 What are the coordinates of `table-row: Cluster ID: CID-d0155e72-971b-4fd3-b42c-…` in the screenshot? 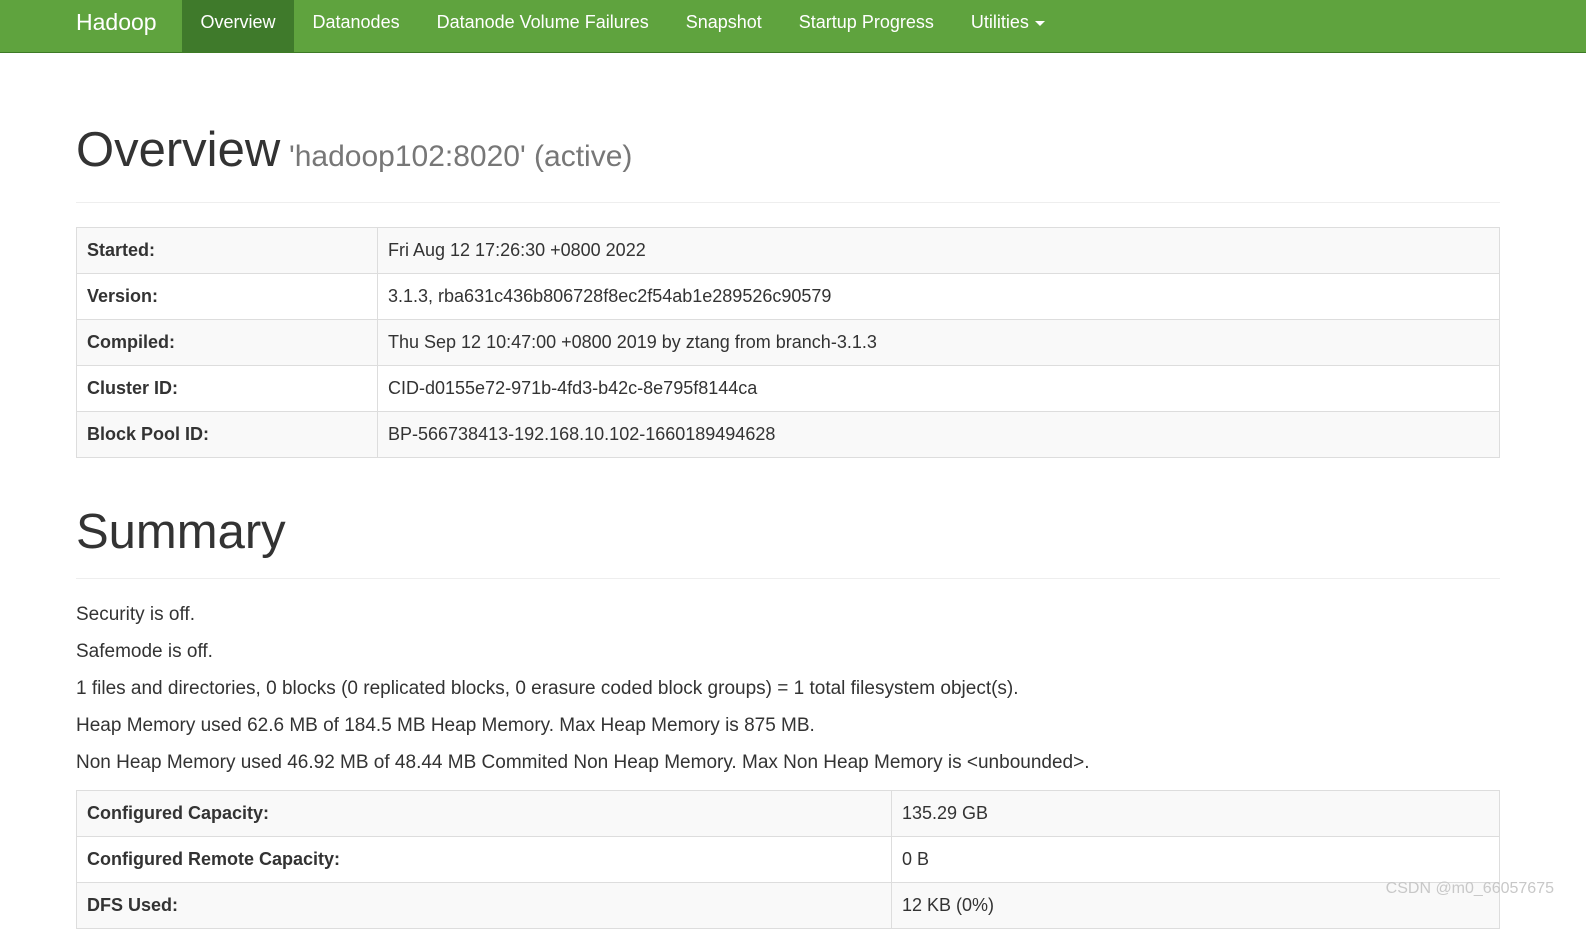 It's located at (788, 388).